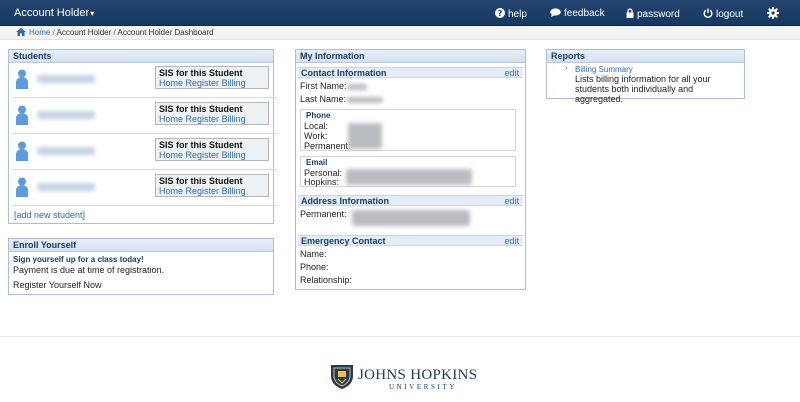 The image size is (800, 402). I want to click on contact-edit-link: edit, so click(511, 73).